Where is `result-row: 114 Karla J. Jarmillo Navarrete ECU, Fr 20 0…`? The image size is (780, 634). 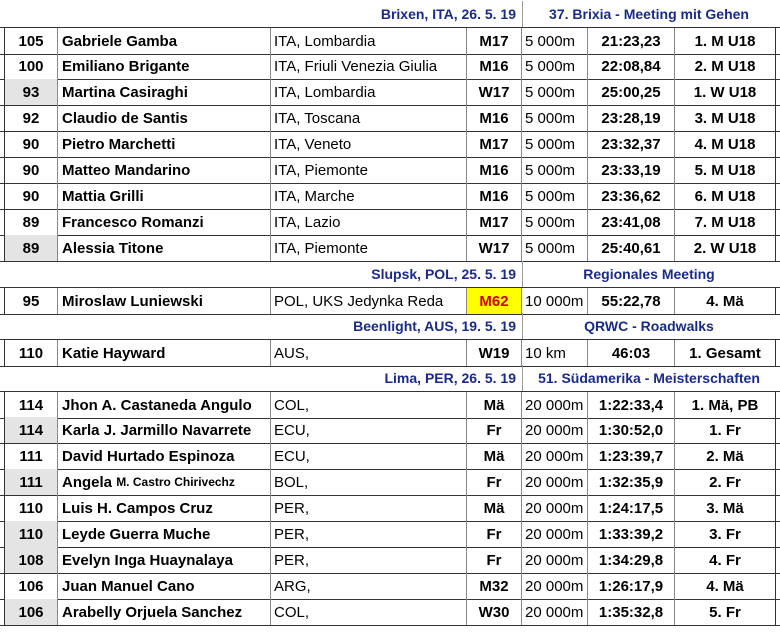 result-row: 114 Karla J. Jarmillo Navarrete ECU, Fr 20 0… is located at coordinates (390, 430).